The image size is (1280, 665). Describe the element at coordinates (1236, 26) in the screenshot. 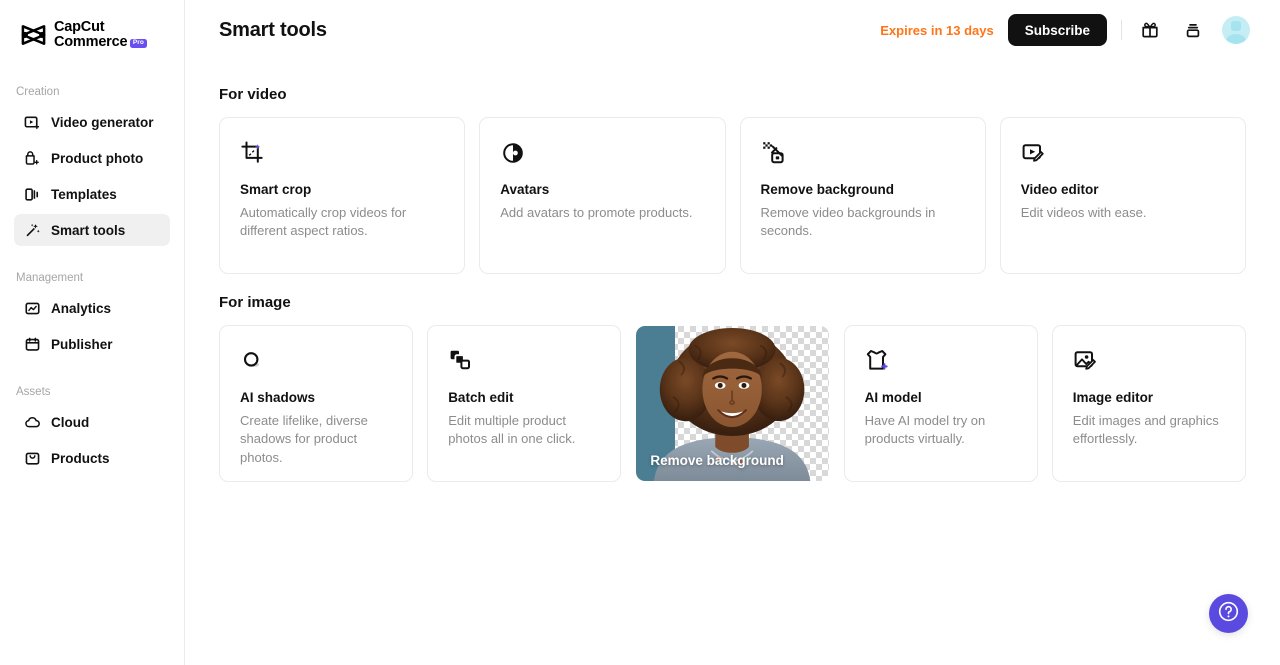

I see `avatar-head` at that location.